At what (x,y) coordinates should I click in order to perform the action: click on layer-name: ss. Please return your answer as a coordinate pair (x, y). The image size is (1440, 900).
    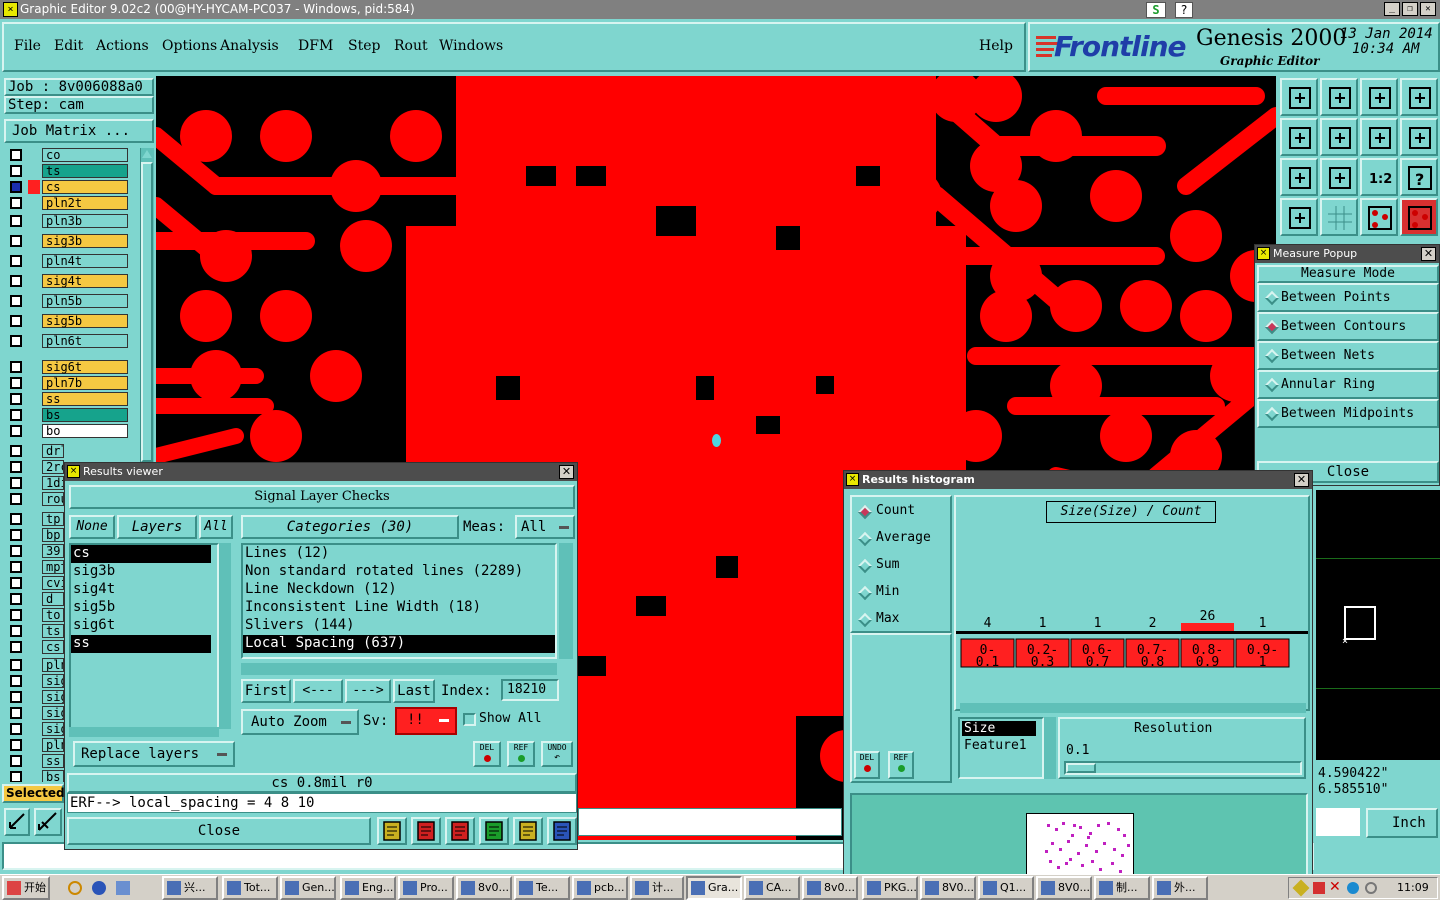
    Looking at the image, I should click on (85, 399).